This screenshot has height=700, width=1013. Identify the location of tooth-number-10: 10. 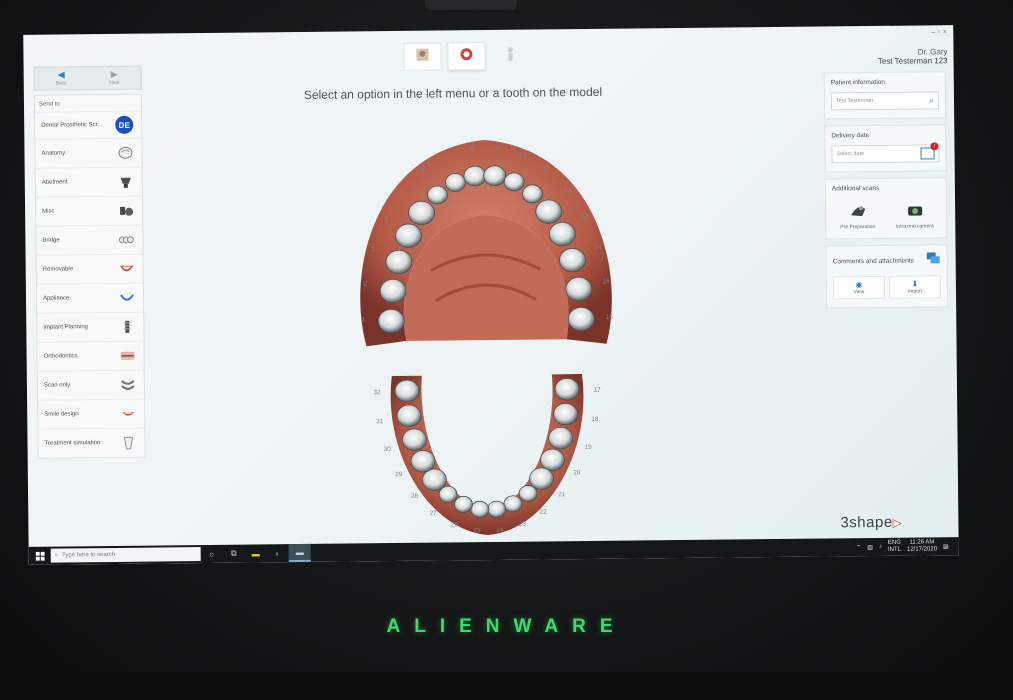
(523, 155).